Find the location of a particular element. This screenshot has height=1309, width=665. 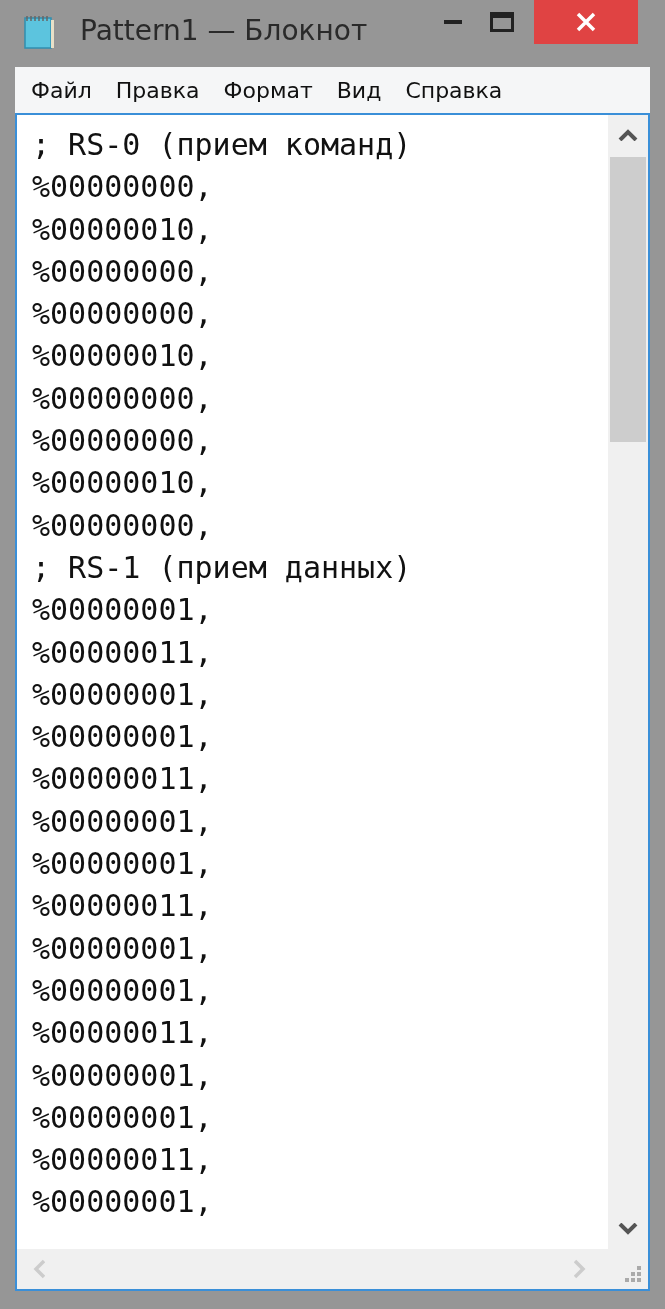

minimize-icon is located at coordinates (454, 22).